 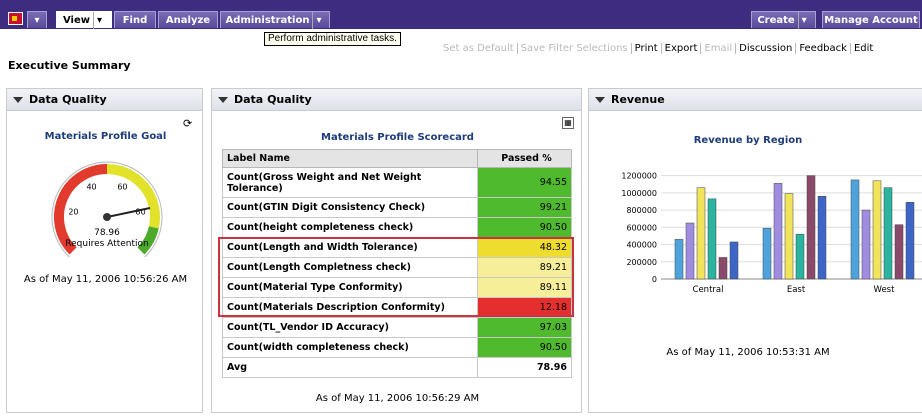 What do you see at coordinates (524, 207) in the screenshot?
I see `row-value: 99.21` at bounding box center [524, 207].